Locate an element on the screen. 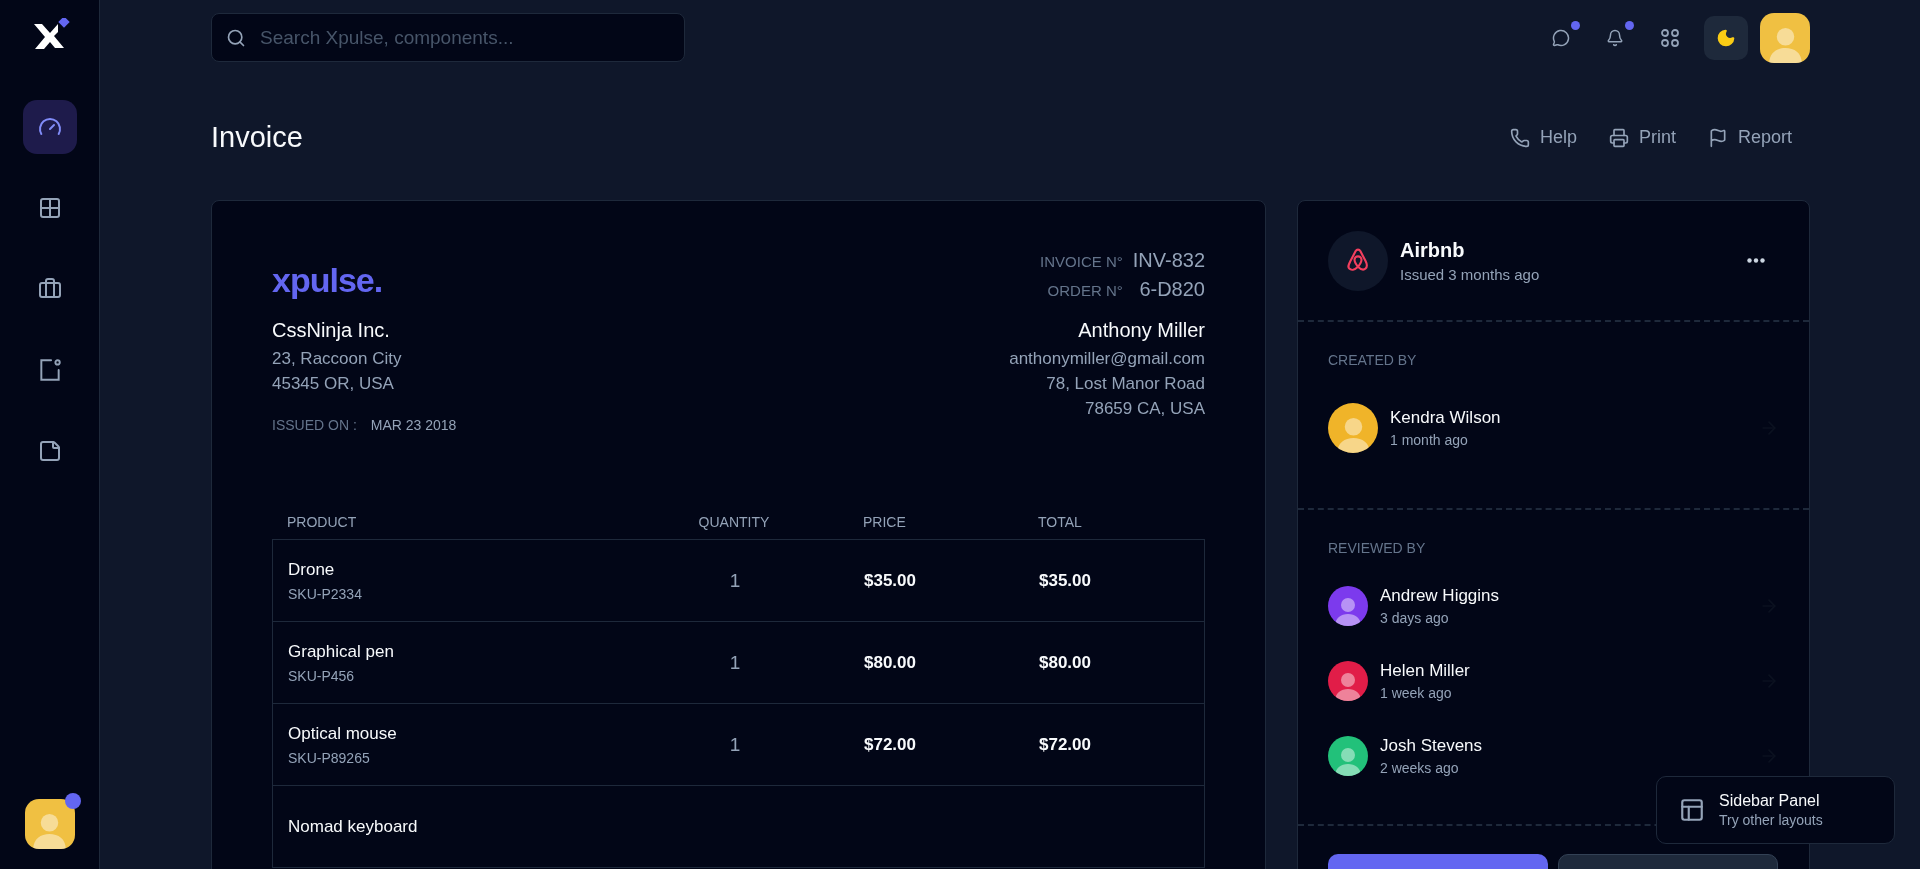 The height and width of the screenshot is (869, 1920). invoice-number-label: INVOICE N° is located at coordinates (1081, 261).